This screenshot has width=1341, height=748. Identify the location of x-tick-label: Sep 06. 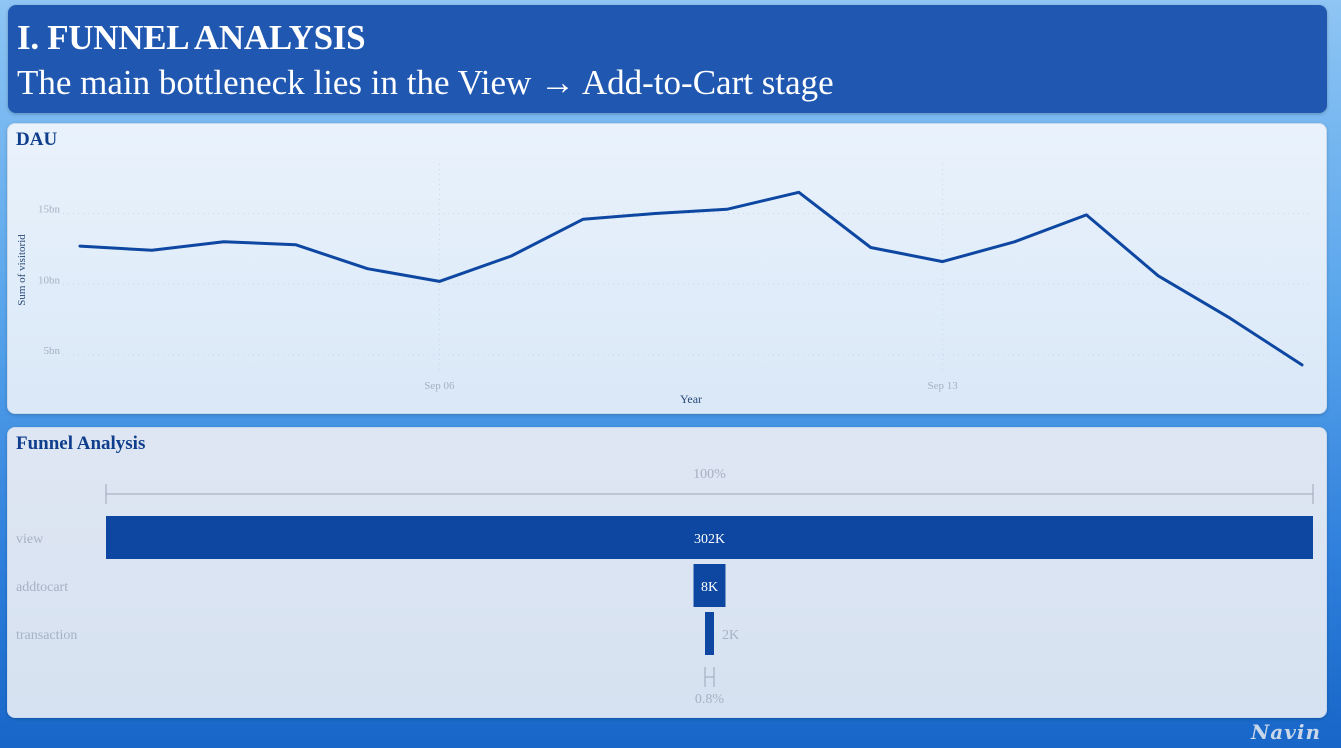
(439, 386).